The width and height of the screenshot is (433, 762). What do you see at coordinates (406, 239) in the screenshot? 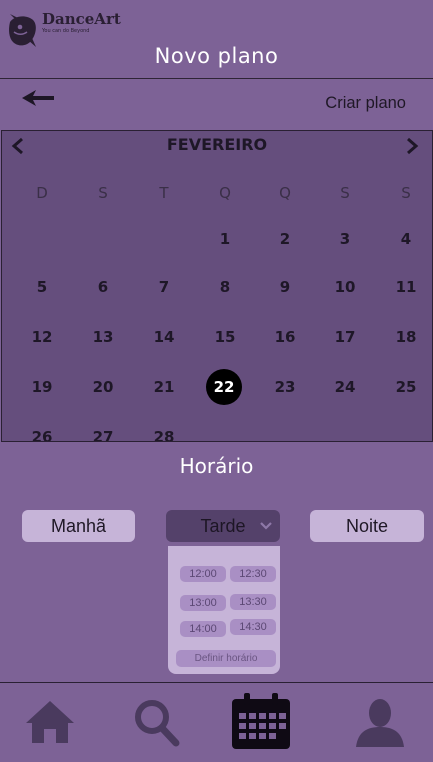
I see `calendar-day: 4` at bounding box center [406, 239].